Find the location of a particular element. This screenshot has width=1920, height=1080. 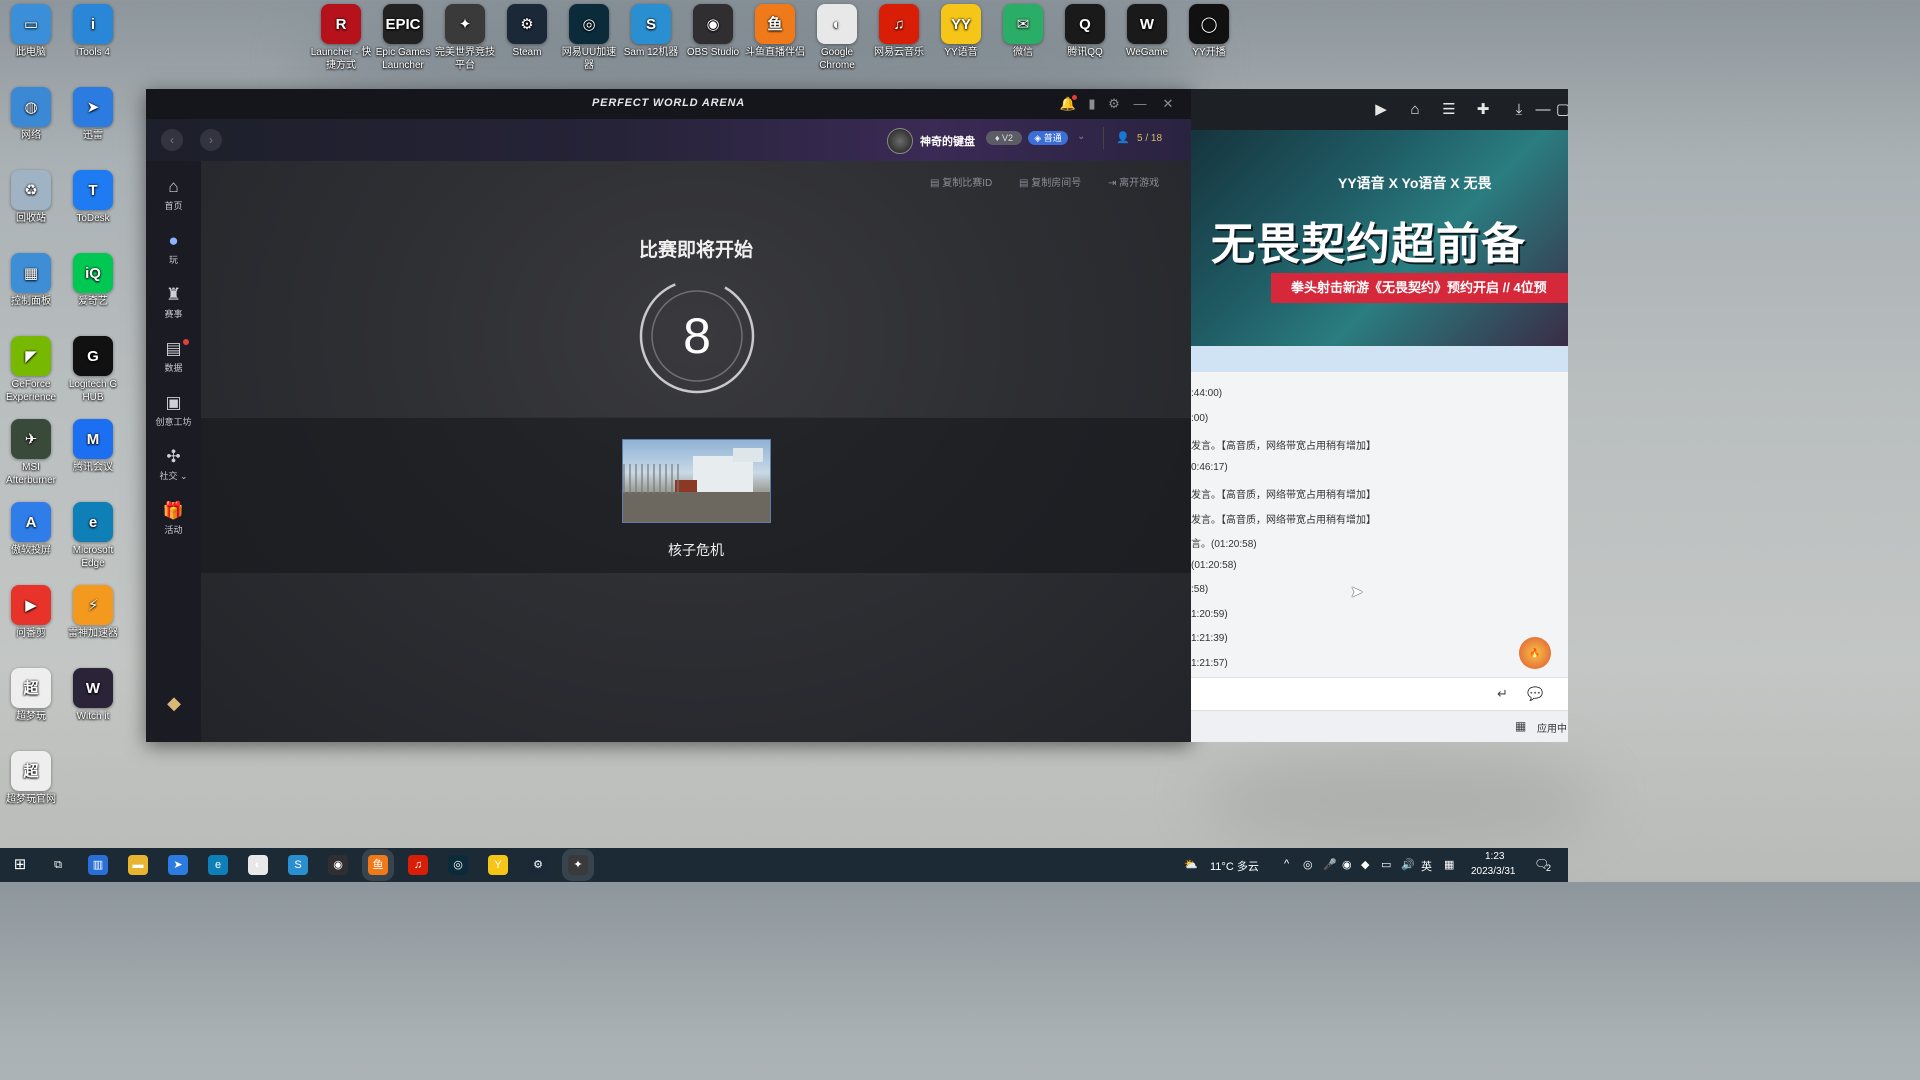

perfect-world-task-icon: ✦ is located at coordinates (578, 865).